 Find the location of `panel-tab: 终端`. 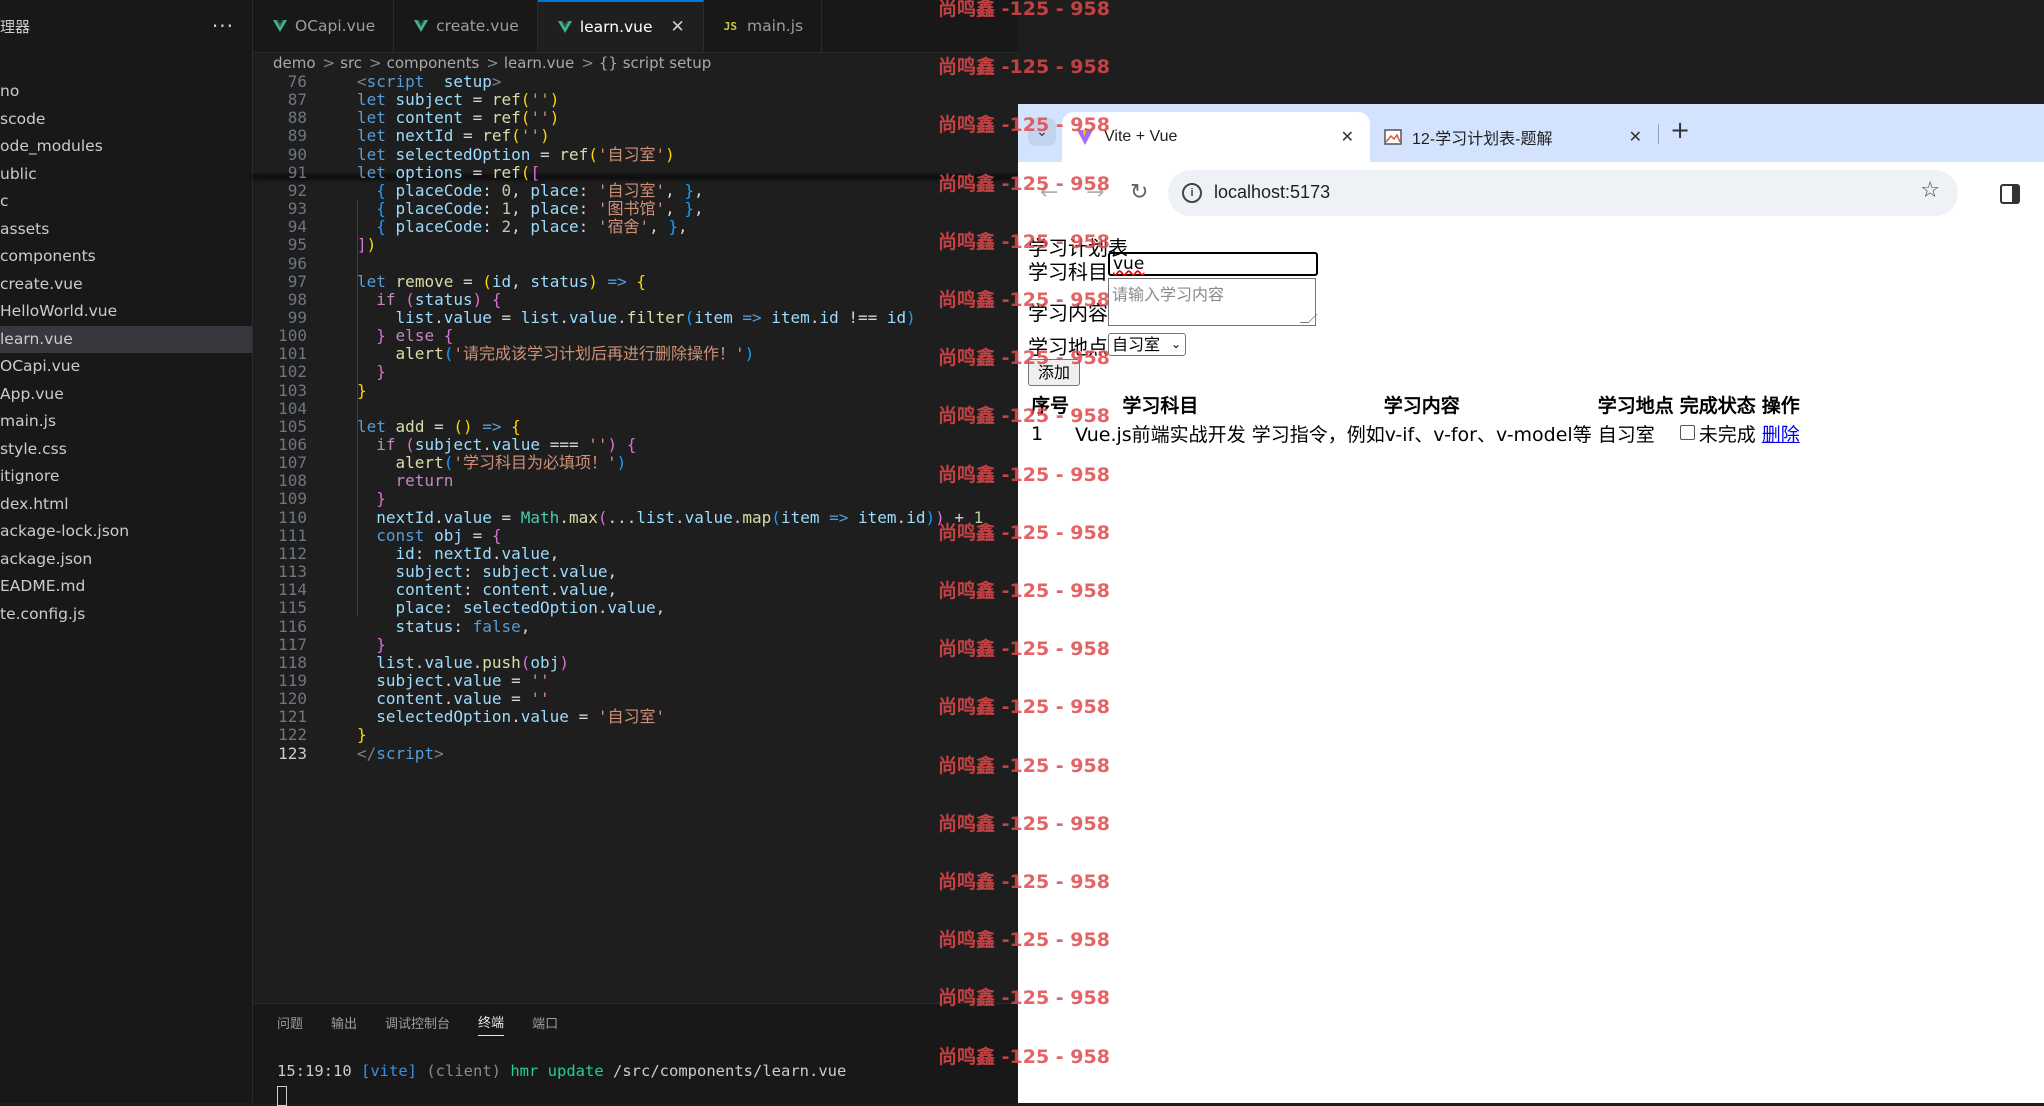

panel-tab: 终端 is located at coordinates (491, 1024).